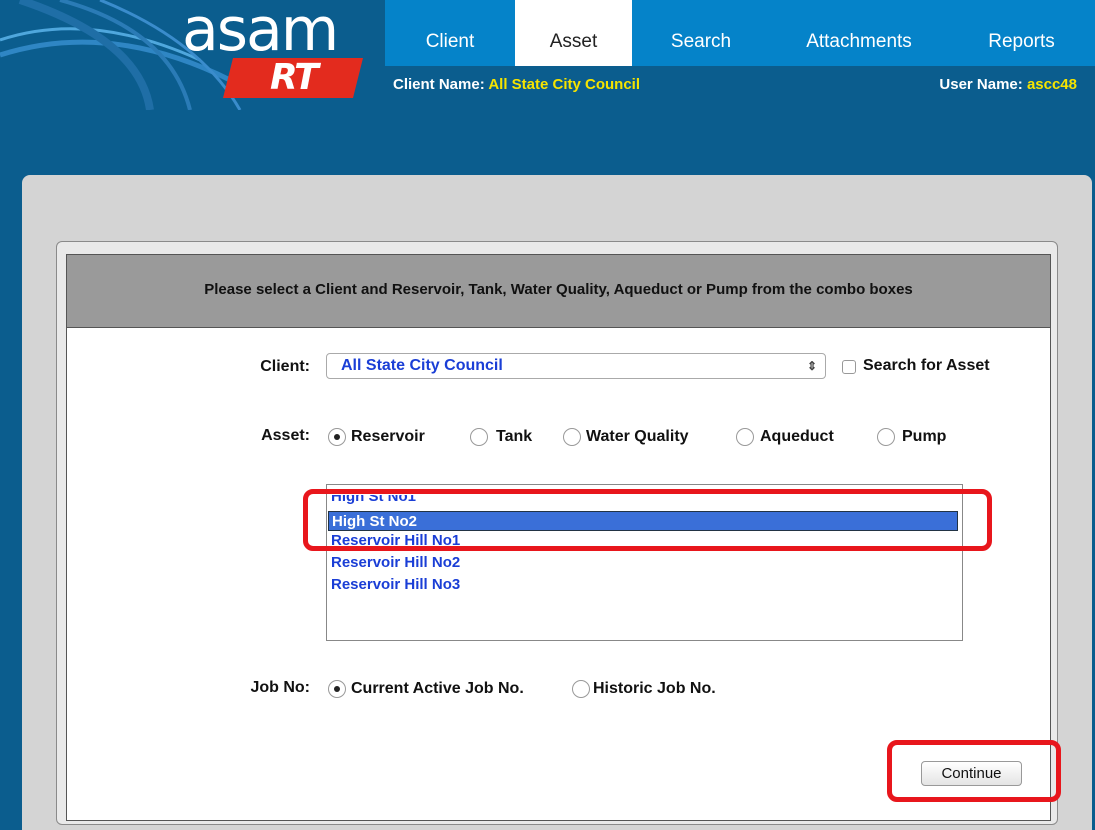 Image resolution: width=1095 pixels, height=830 pixels. Describe the element at coordinates (388, 436) in the screenshot. I see `asset-radio-reservoir-label: Reservoir` at that location.